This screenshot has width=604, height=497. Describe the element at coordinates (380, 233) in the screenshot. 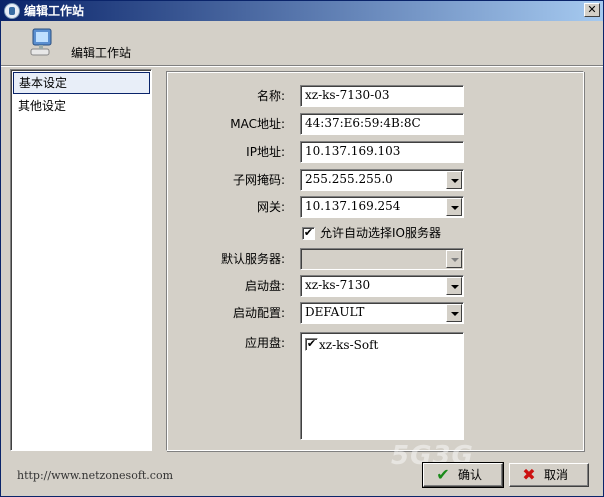

I see `auto-io-label: 允许自动选择IO服务器` at that location.